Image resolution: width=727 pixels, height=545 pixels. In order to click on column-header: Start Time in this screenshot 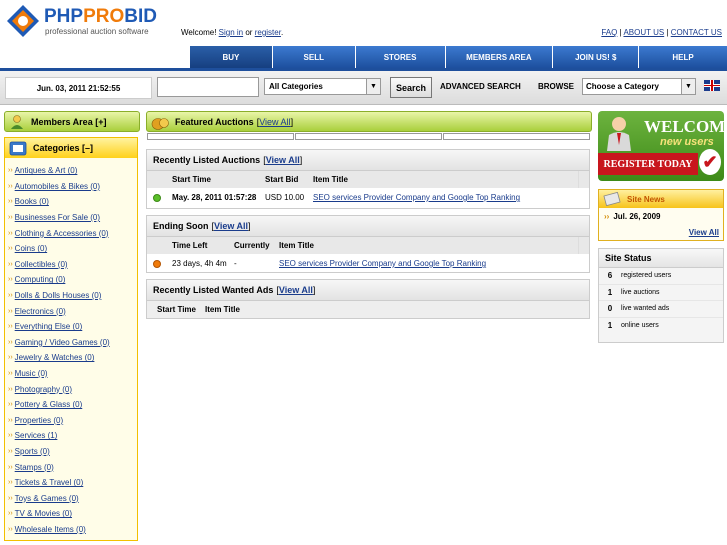, I will do `click(176, 309)`.